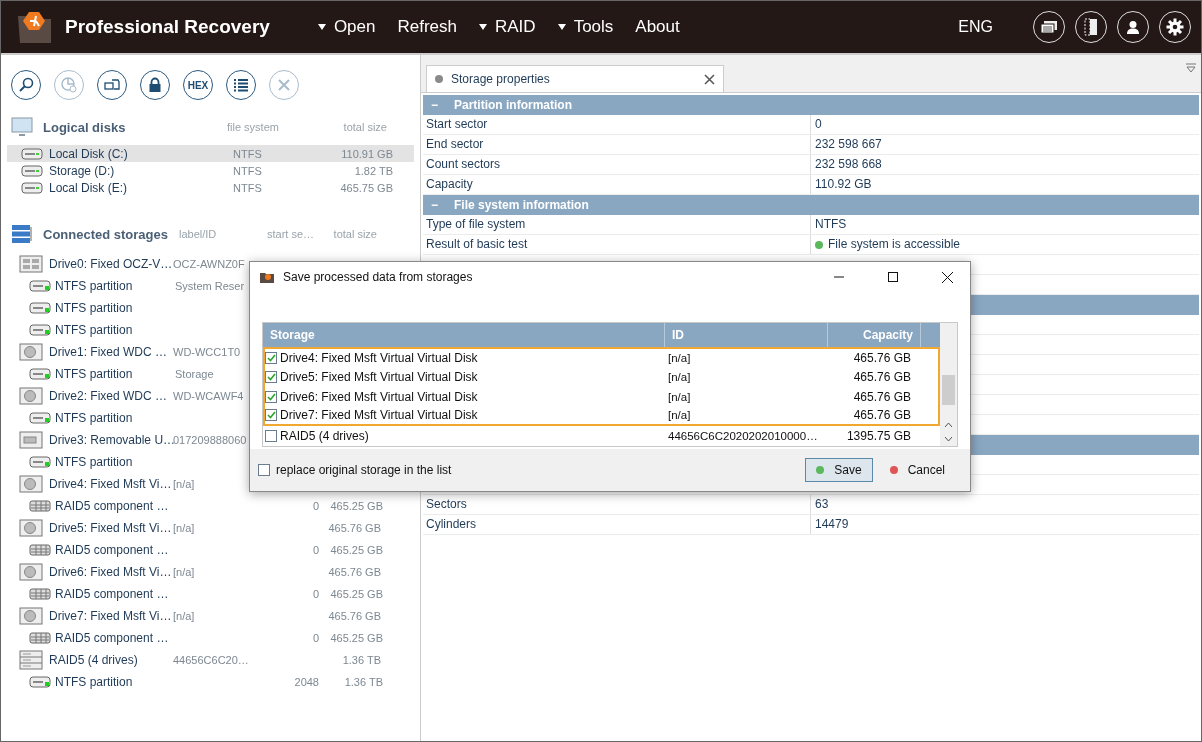 This screenshot has width=1202, height=742. I want to click on column-header: Storage, so click(464, 335).